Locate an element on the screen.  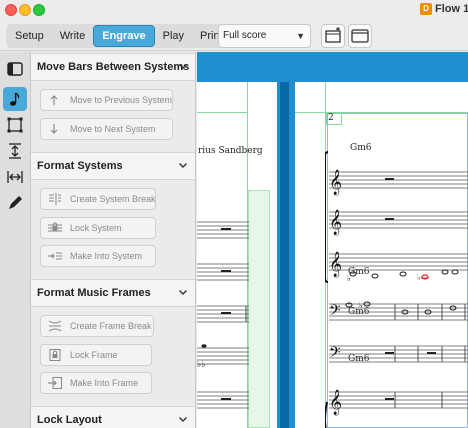
section-format-music-frames-header: Format Music Frames is located at coordinates (113, 293).